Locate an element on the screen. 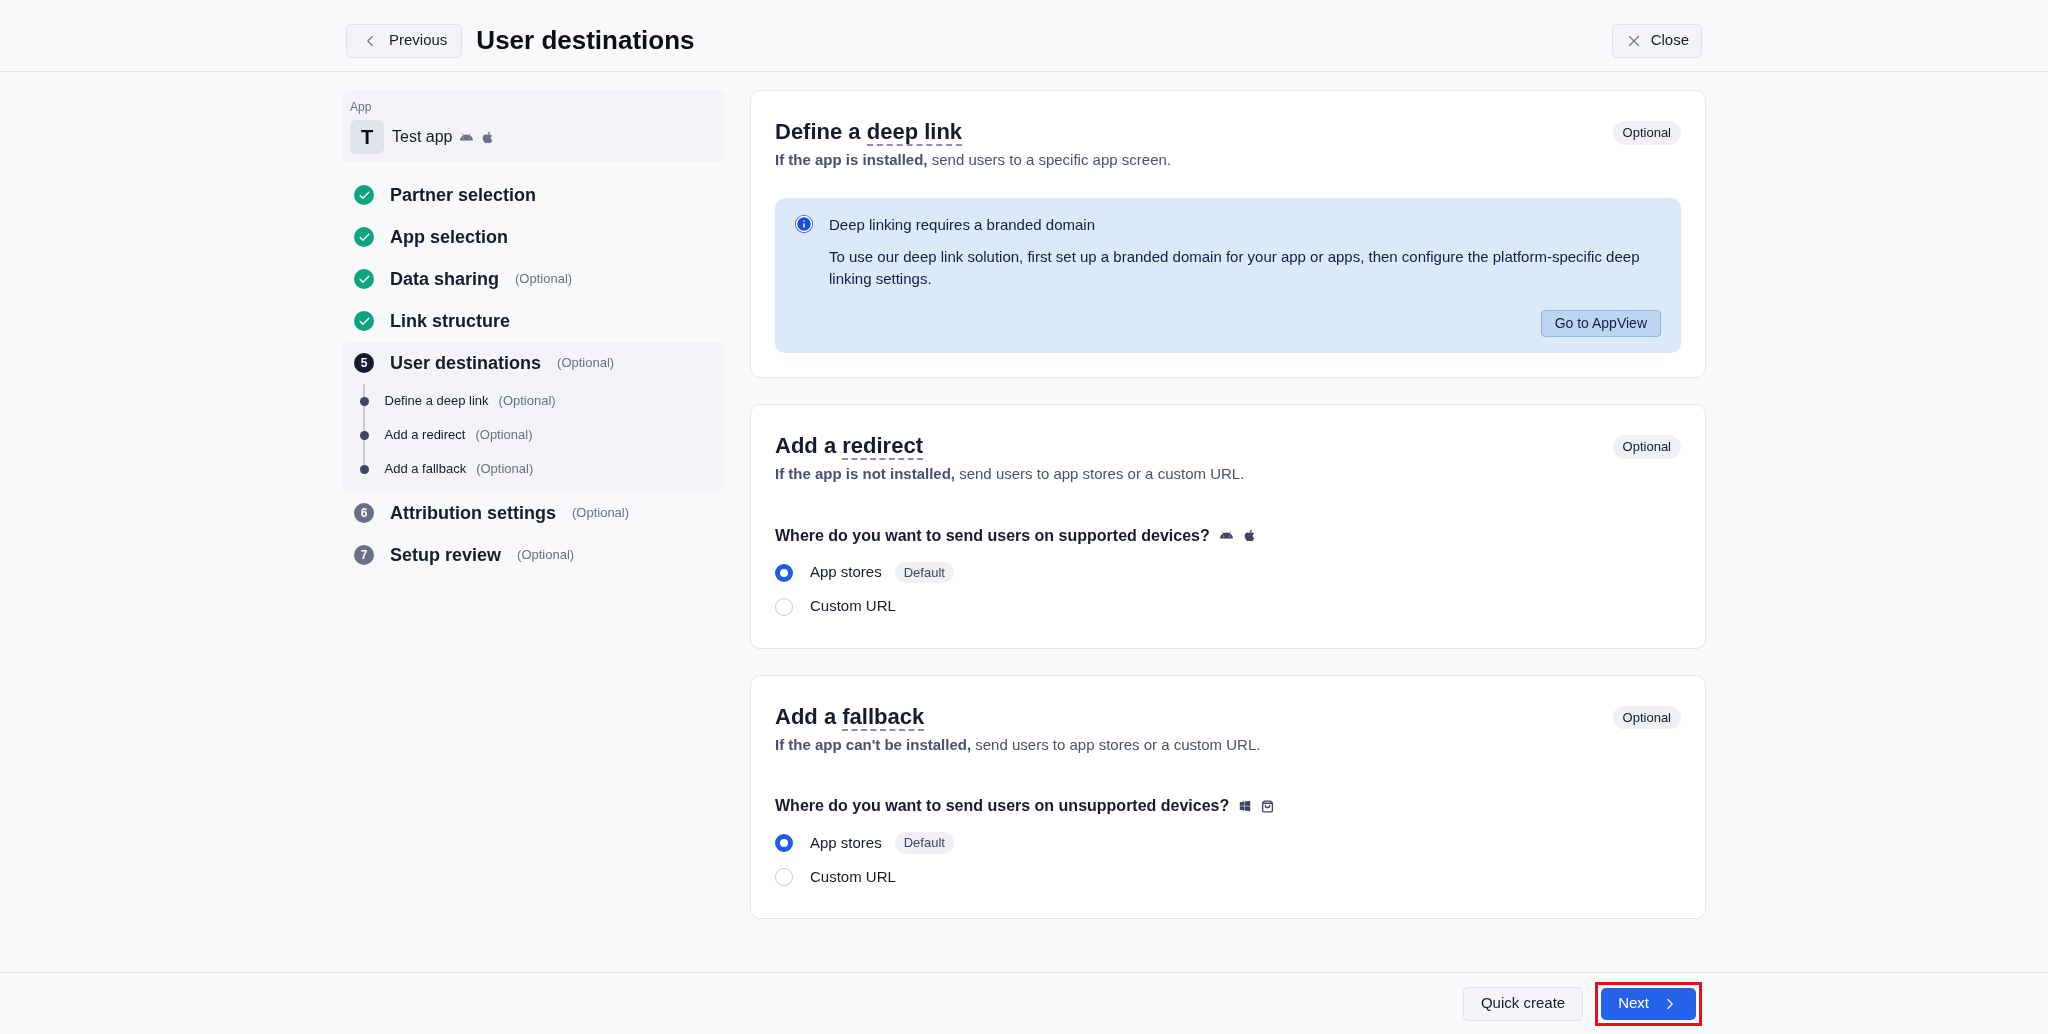  app-name: Test app is located at coordinates (422, 137).